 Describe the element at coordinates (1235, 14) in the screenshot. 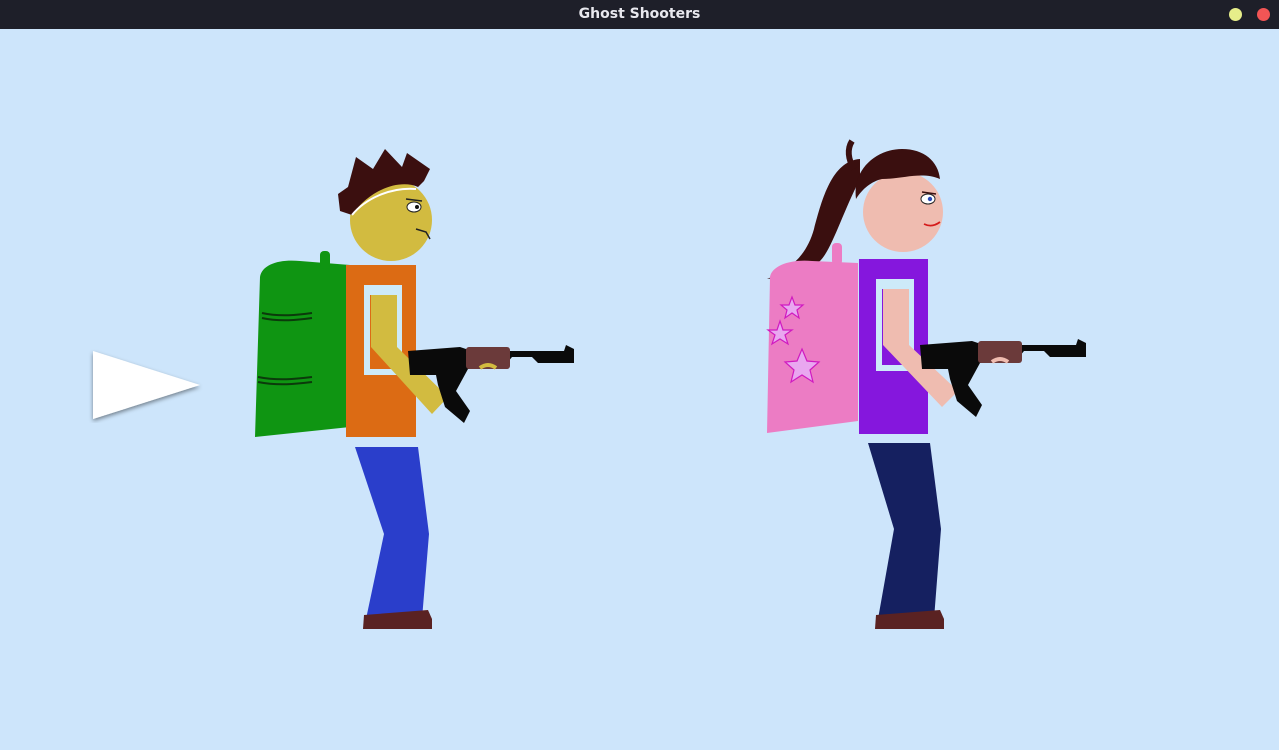

I see `minimize-button` at that location.